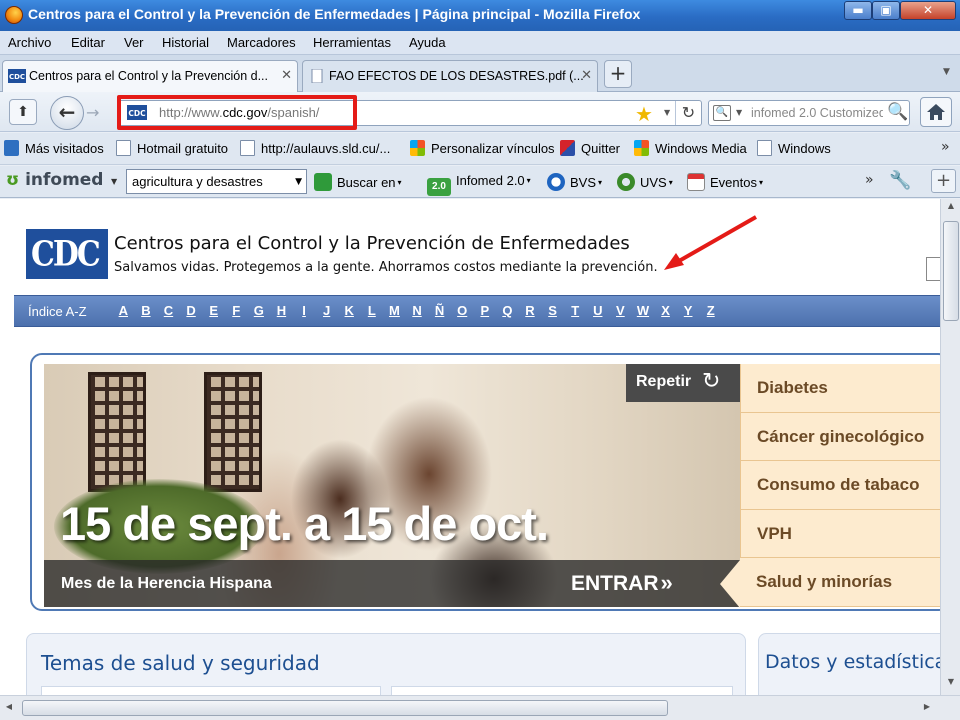 This screenshot has height=720, width=960. Describe the element at coordinates (261, 42) in the screenshot. I see `menu-marcadores: Marcadores` at that location.